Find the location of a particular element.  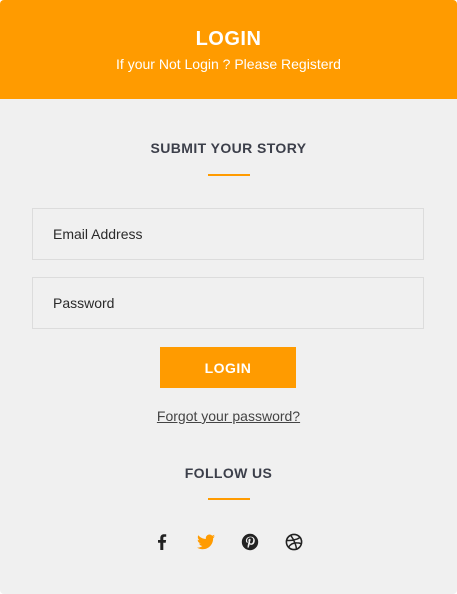

password-field is located at coordinates (228, 303).